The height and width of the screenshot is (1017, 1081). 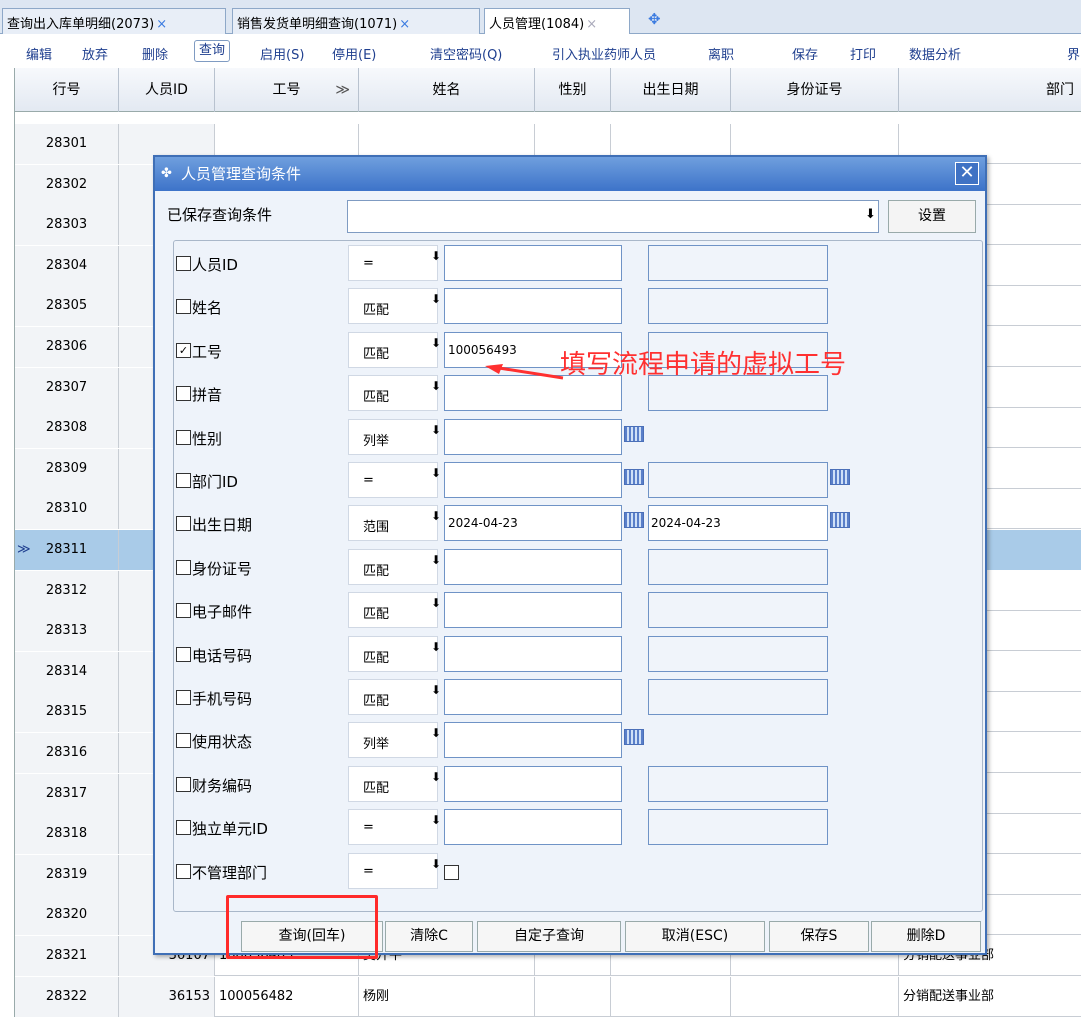 What do you see at coordinates (604, 53) in the screenshot?
I see `import-pharmacist-button: 引入执业药师人员` at bounding box center [604, 53].